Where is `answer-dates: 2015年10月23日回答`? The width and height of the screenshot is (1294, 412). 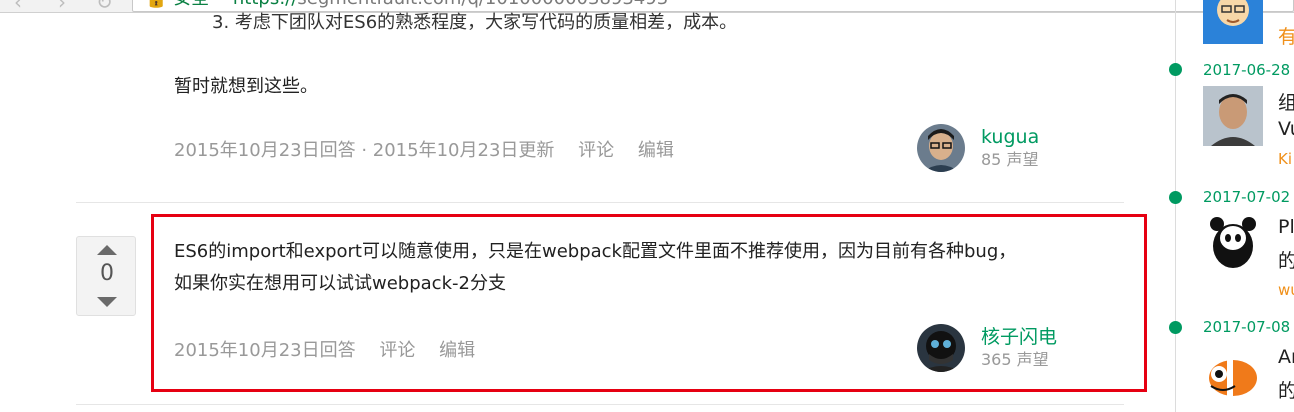 answer-dates: 2015年10月23日回答 is located at coordinates (265, 350).